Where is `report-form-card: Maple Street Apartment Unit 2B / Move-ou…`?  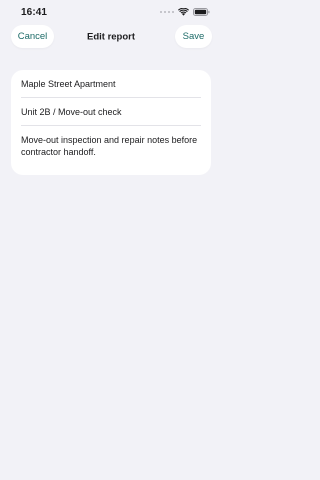 report-form-card: Maple Street Apartment Unit 2B / Move-ou… is located at coordinates (111, 122).